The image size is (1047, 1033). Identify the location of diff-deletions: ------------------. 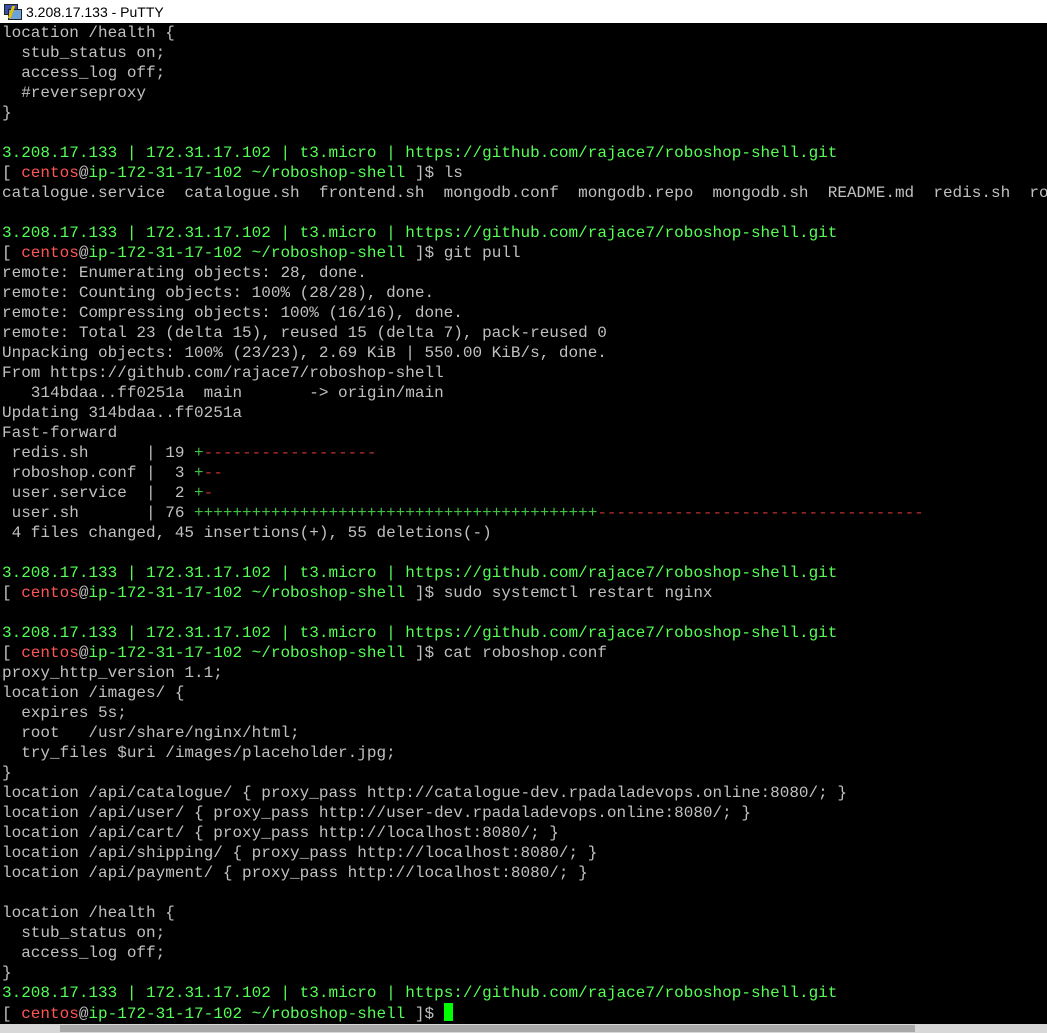
(290, 453).